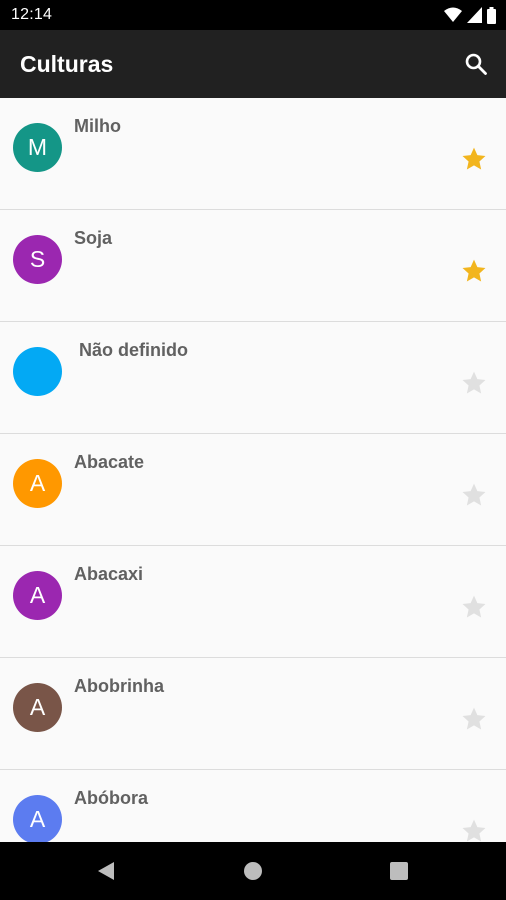 The image size is (506, 900). Describe the element at coordinates (37, 147) in the screenshot. I see `avatar: M` at that location.